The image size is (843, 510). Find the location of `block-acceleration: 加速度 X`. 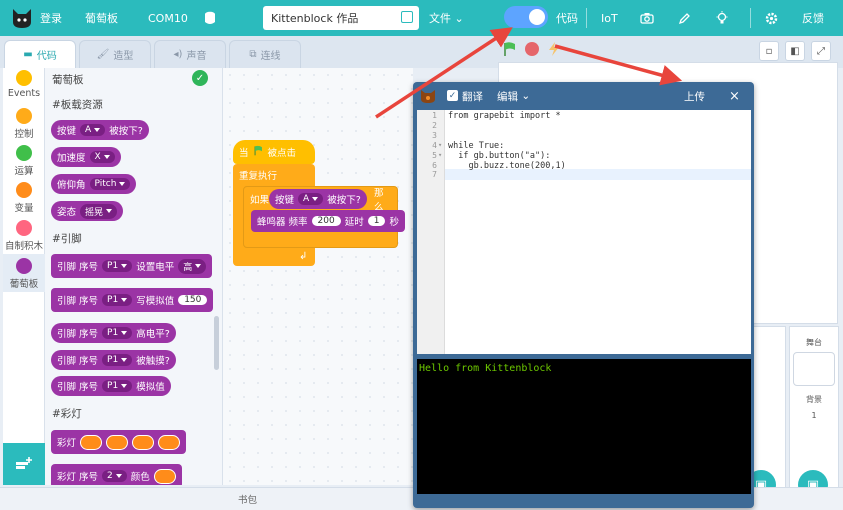

block-acceleration: 加速度 X is located at coordinates (86, 157).